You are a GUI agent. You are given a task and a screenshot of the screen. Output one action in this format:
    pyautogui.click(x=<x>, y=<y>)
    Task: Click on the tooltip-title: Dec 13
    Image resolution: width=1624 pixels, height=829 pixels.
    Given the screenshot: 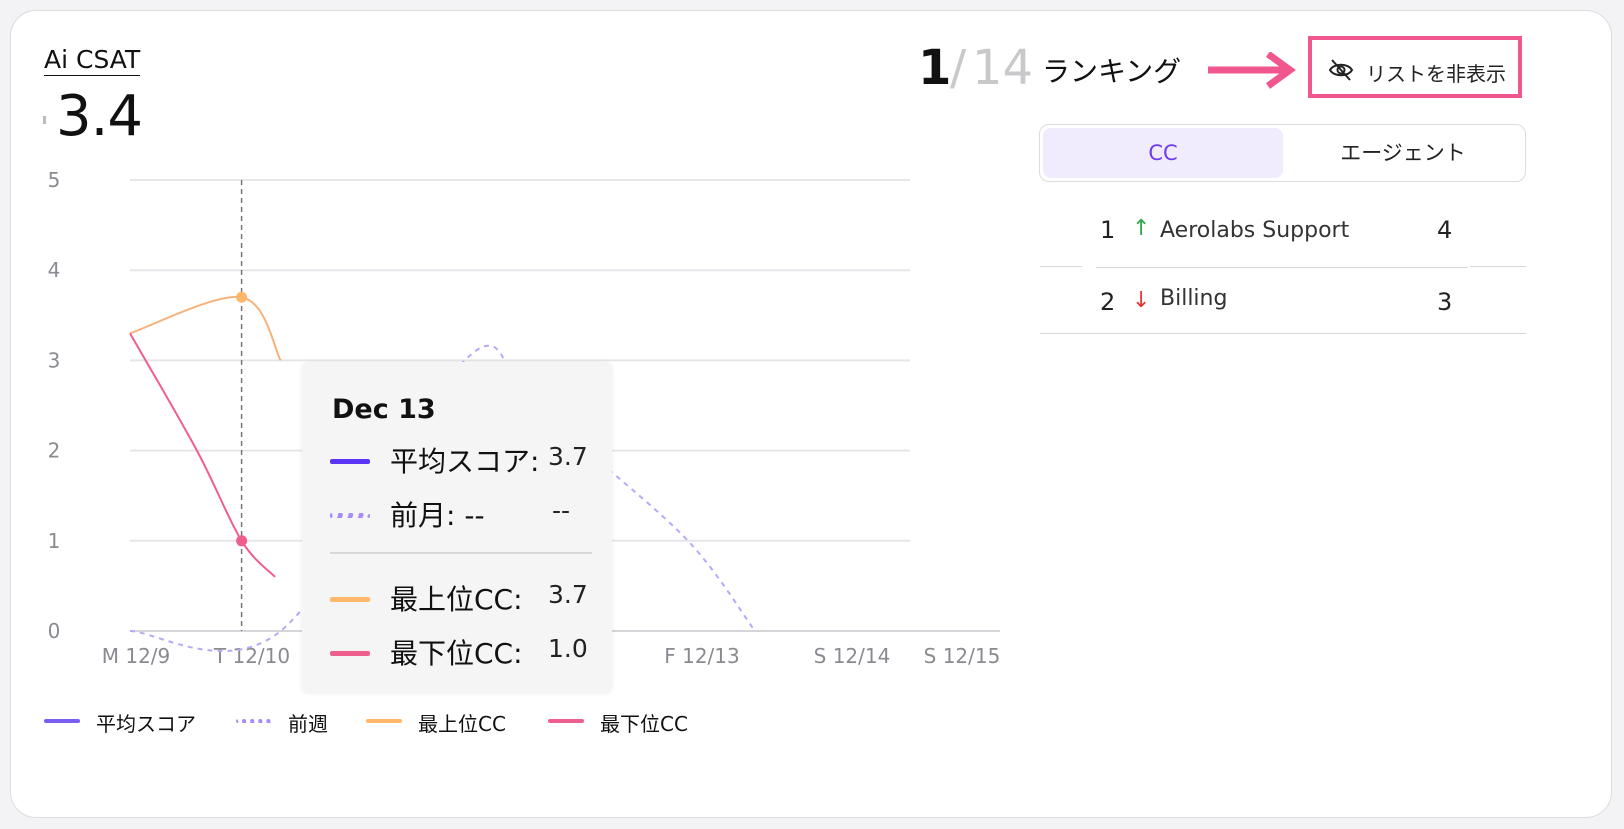 What is the action you would take?
    pyautogui.click(x=384, y=409)
    